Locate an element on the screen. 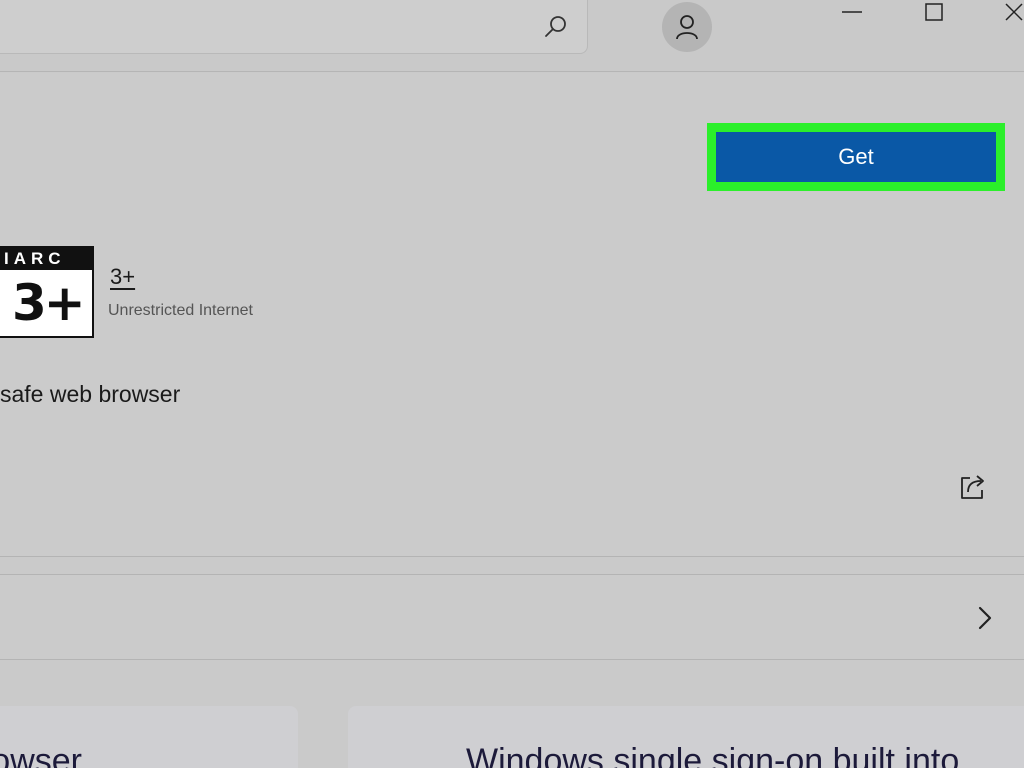 This screenshot has height=768, width=1024. rating-description: Unrestricted Internet is located at coordinates (180, 310).